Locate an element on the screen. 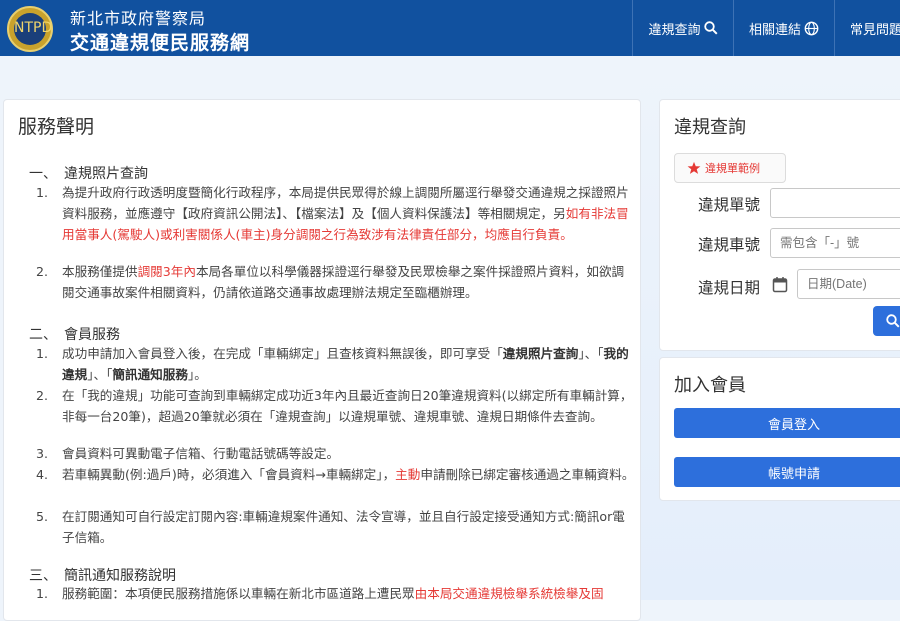 Image resolution: width=900 pixels, height=621 pixels. section-title: 三、 簡訊通知服務說明 is located at coordinates (102, 576).